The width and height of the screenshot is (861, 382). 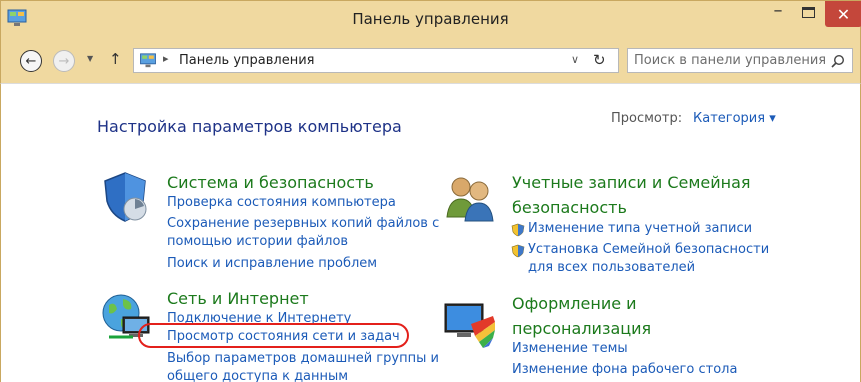 I want to click on appearance-heading-line2: персонализация, so click(x=581, y=328).